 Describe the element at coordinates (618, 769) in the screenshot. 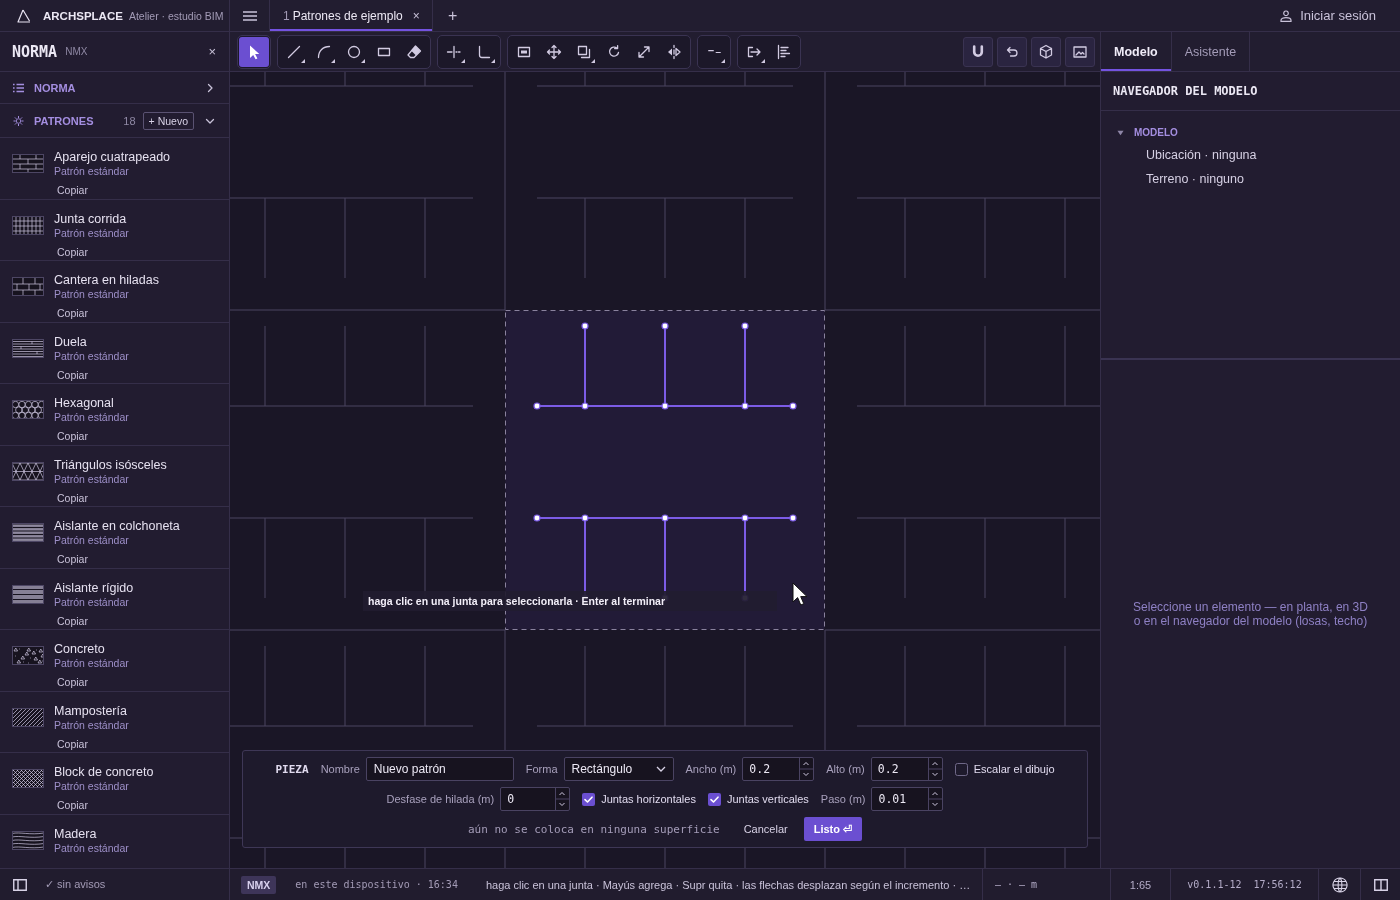

I see `select-field: Rectángulo` at that location.